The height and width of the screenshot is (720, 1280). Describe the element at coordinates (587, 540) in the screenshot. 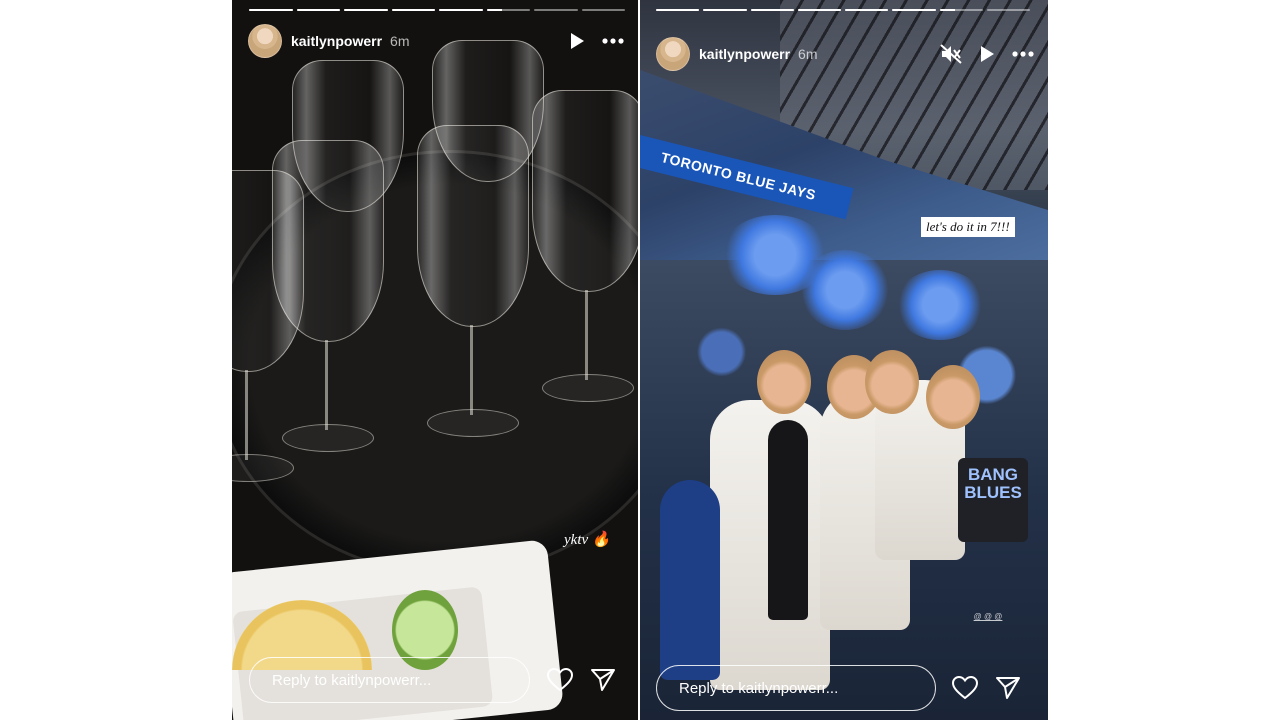

I see `story-caption: yktv 🔥` at that location.